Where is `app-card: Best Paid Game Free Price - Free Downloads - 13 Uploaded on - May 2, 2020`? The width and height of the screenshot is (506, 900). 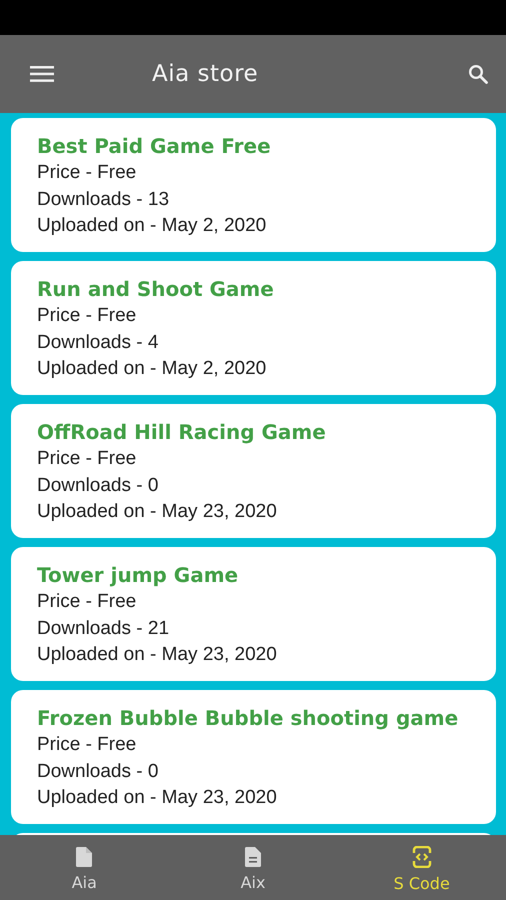
app-card: Best Paid Game Free Price - Free Downloads - 13 Uploaded on - May 2, 2020 is located at coordinates (253, 185).